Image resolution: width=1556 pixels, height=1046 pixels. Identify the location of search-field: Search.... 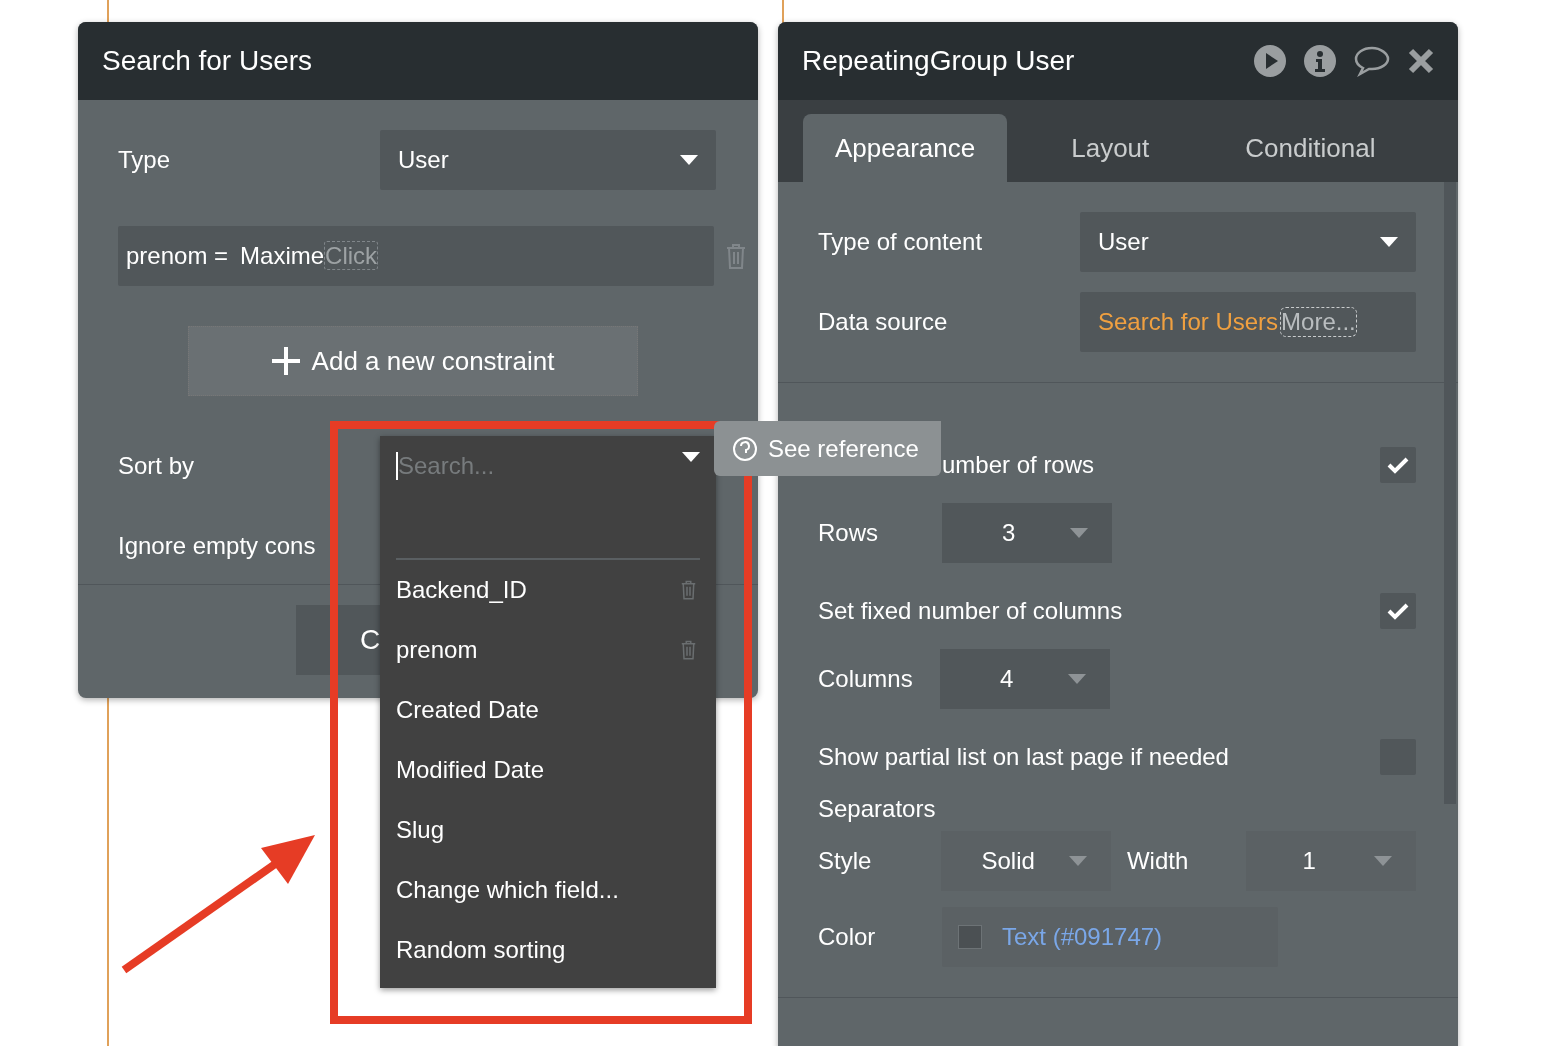
(522, 466).